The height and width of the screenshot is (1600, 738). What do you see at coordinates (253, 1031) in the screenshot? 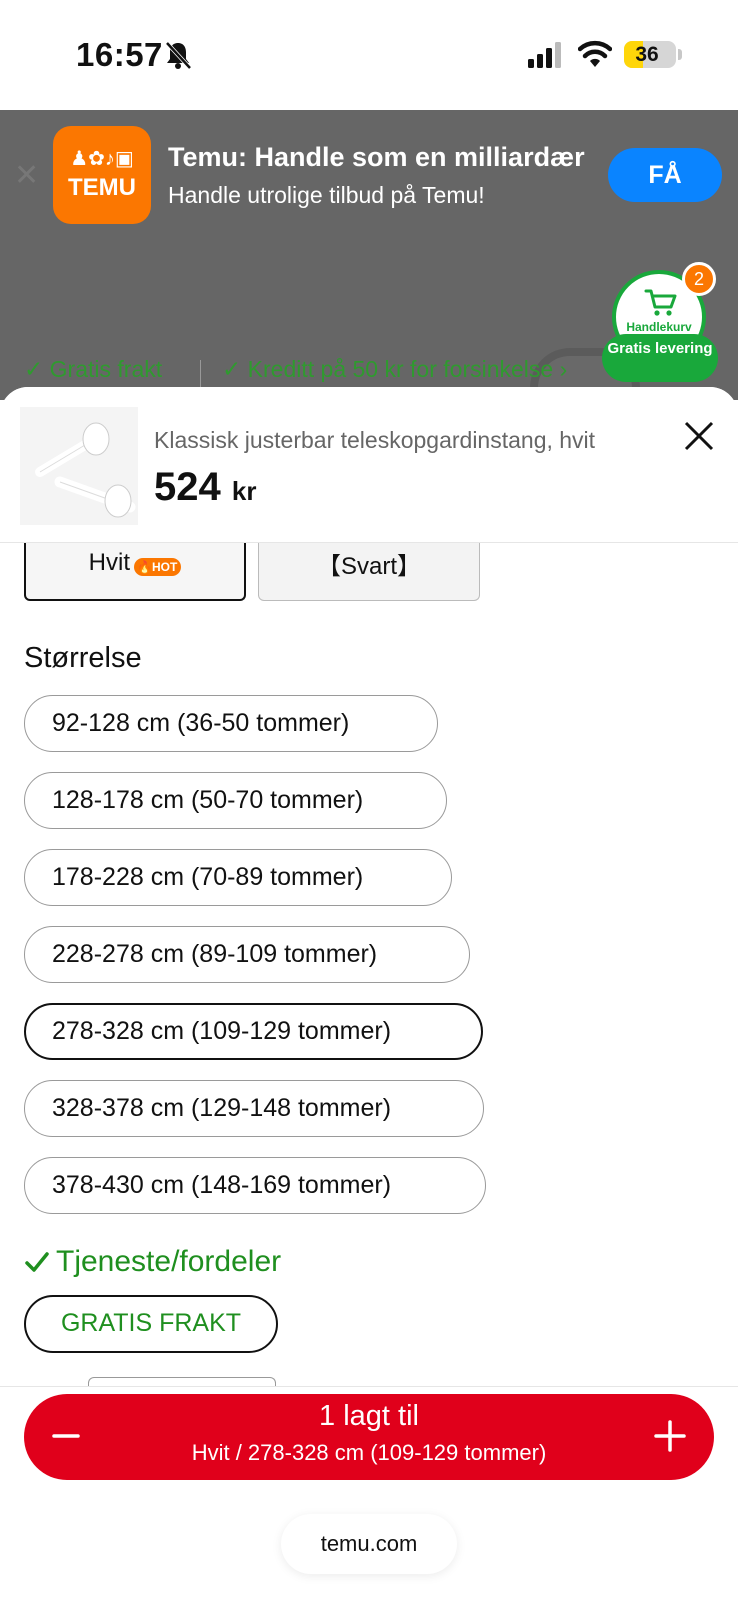
I see `size-option-selected: 278-328 cm (109-129 tommer)` at bounding box center [253, 1031].